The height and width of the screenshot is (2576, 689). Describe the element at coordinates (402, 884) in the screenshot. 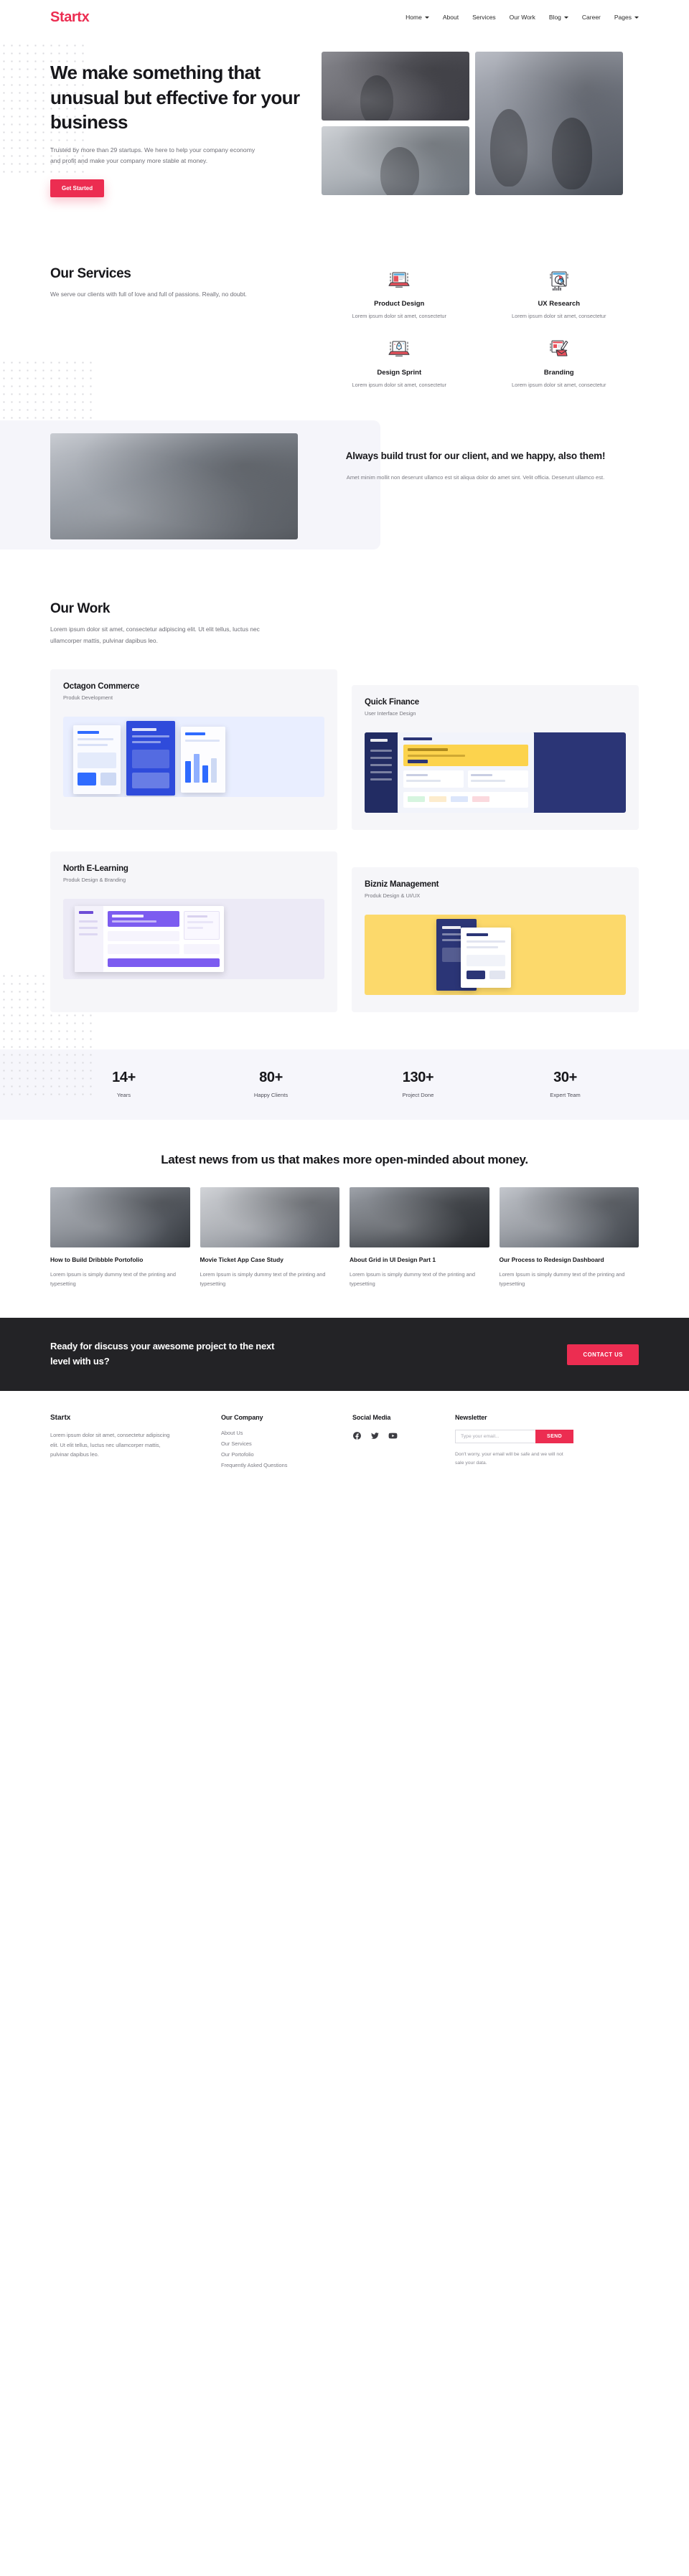

I see `work-card-title: Bizniz Management` at that location.